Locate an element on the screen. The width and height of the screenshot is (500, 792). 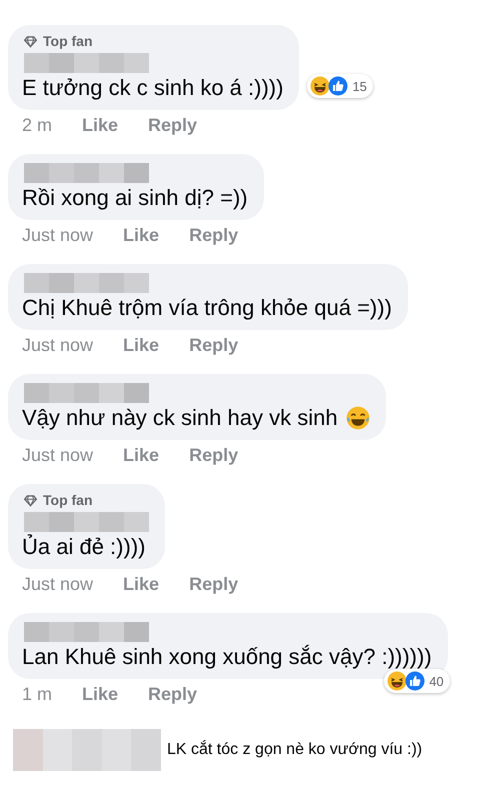
timestamp: 2 m is located at coordinates (37, 125).